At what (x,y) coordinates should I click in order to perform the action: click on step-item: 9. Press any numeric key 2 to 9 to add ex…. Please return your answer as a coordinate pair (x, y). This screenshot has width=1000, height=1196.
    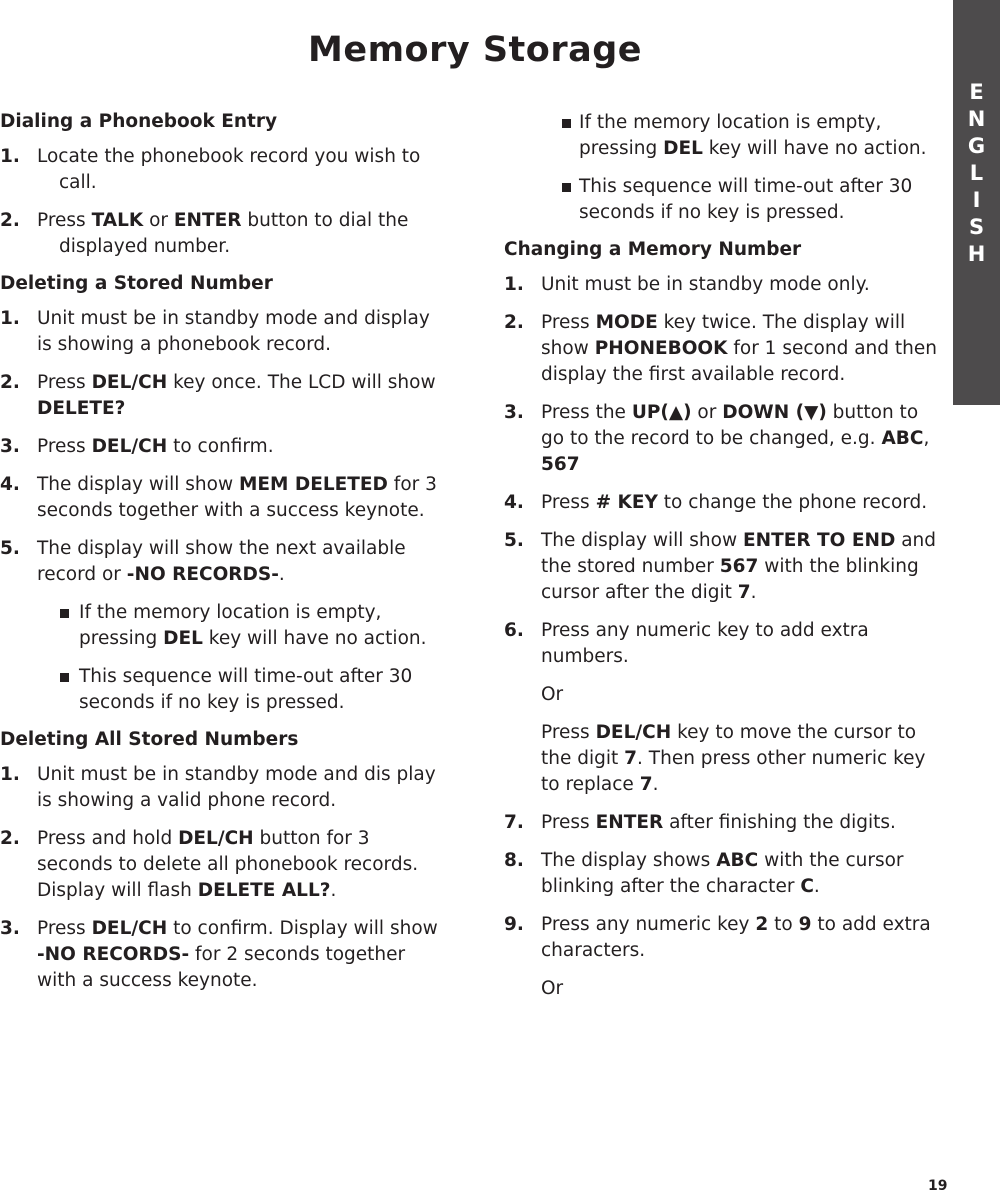
    Looking at the image, I should click on (724, 938).